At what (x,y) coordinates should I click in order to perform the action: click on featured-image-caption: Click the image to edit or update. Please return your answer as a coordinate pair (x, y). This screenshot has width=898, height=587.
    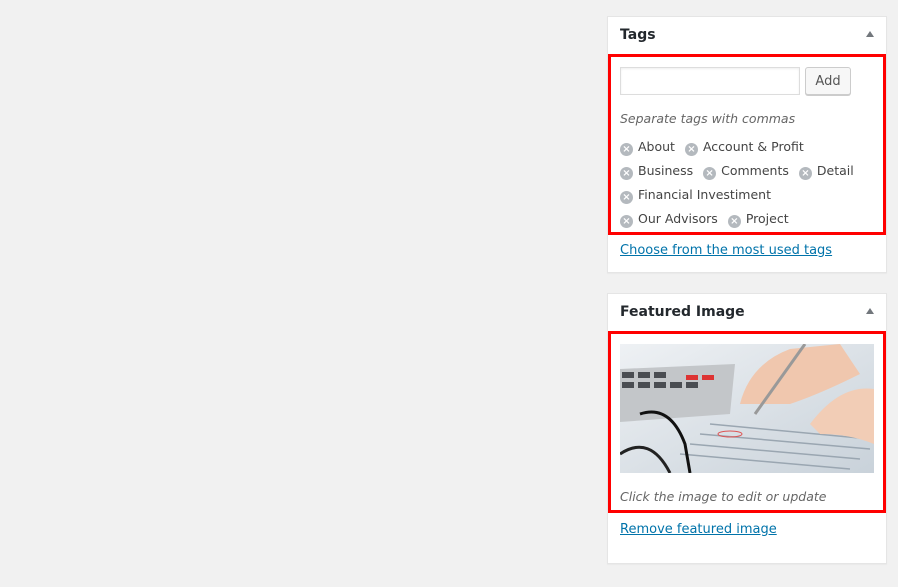
    Looking at the image, I should click on (723, 496).